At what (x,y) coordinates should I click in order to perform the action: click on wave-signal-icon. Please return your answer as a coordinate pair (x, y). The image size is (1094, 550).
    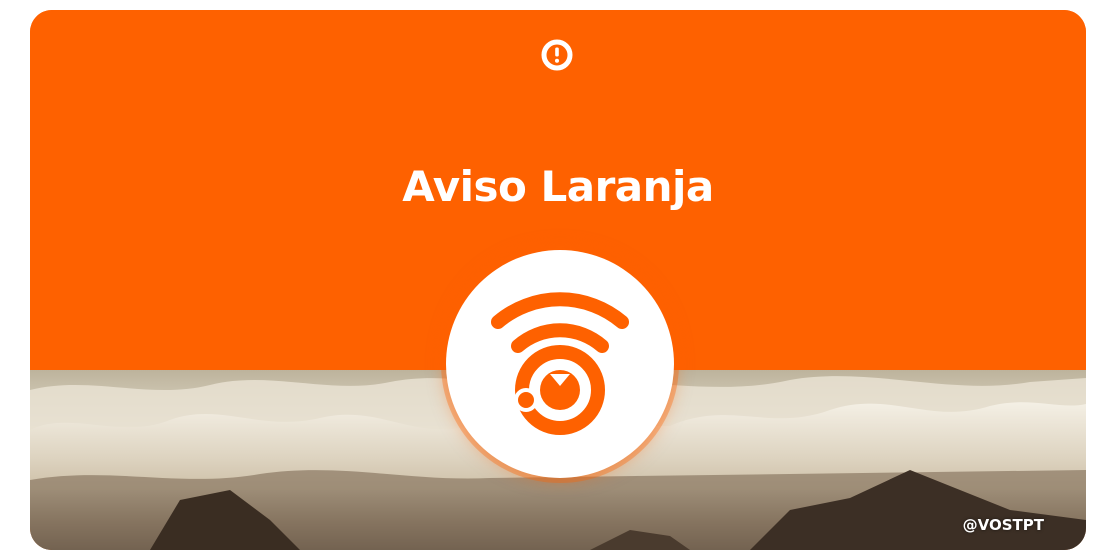
    Looking at the image, I should click on (560, 363).